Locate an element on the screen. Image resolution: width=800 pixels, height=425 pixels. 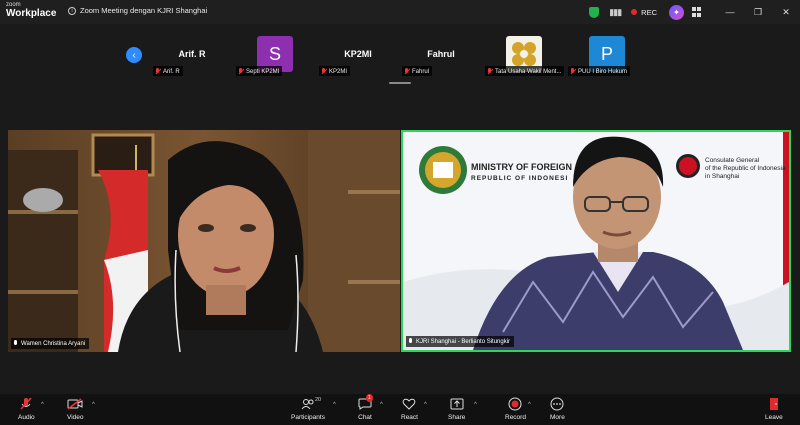
share-screen-icon is located at coordinates (457, 404).